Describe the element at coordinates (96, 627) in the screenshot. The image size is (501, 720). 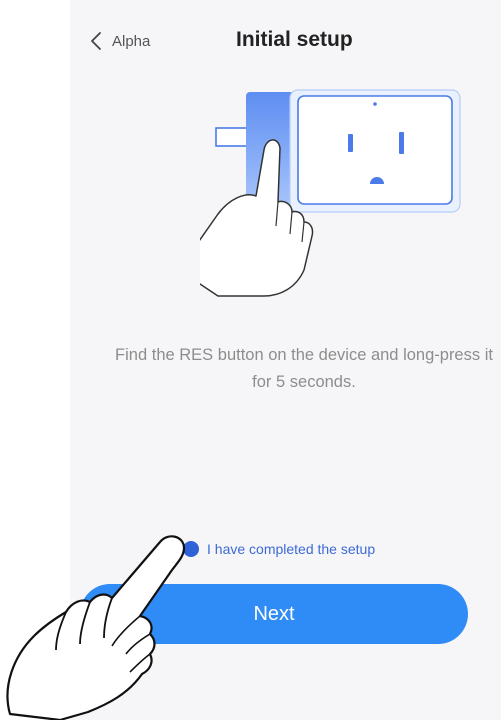
I see `hand-pointer-icon` at that location.